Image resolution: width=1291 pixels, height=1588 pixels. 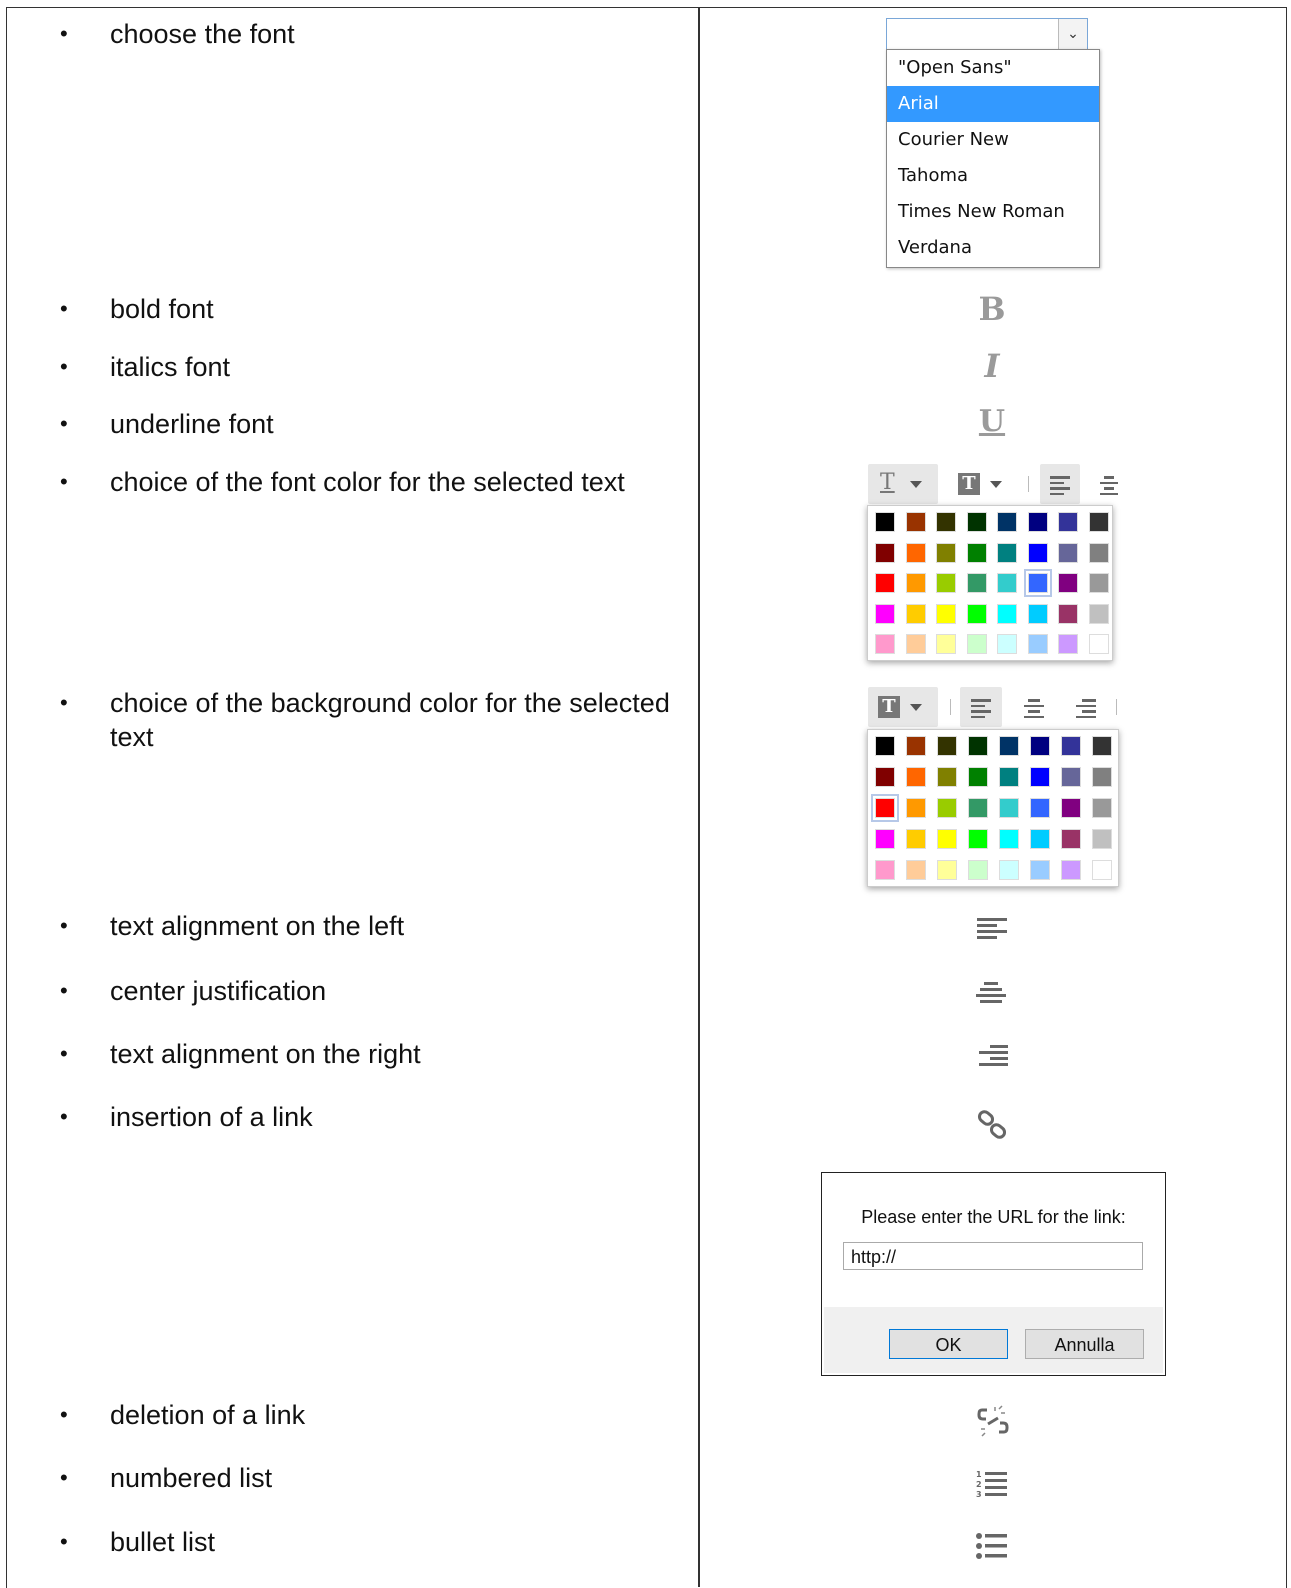 What do you see at coordinates (948, 1344) in the screenshot?
I see `ok-button: OK` at bounding box center [948, 1344].